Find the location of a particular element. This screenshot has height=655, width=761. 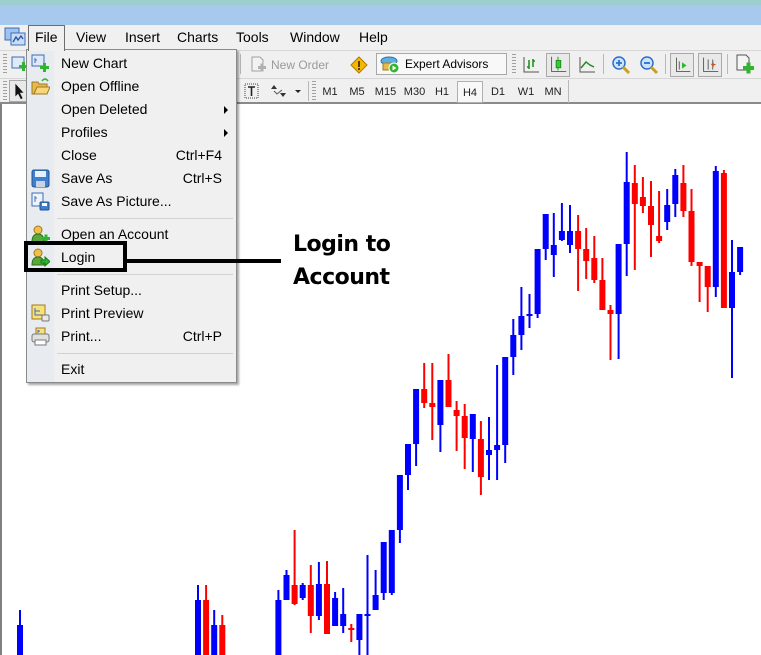

menu-item-label: Profiles is located at coordinates (84, 132).